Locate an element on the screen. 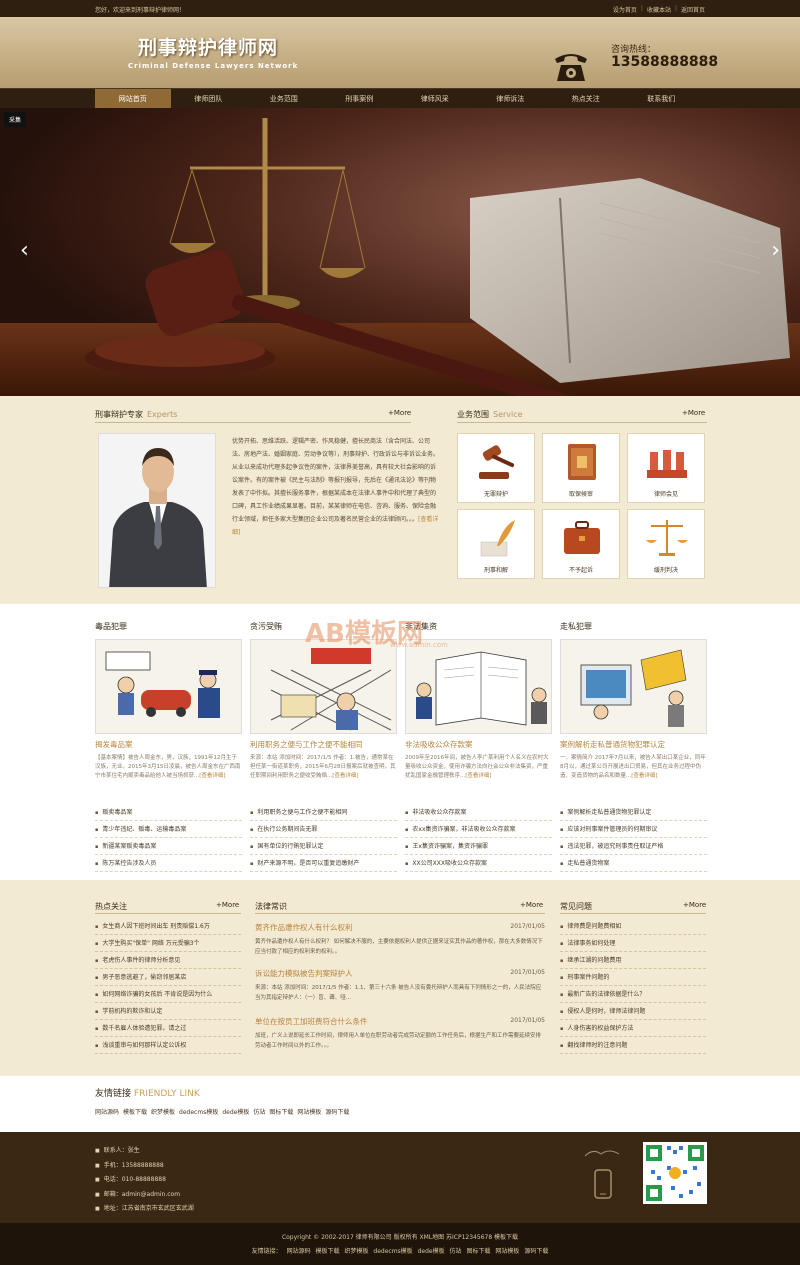  banner-tag: 采集 is located at coordinates (15, 119).